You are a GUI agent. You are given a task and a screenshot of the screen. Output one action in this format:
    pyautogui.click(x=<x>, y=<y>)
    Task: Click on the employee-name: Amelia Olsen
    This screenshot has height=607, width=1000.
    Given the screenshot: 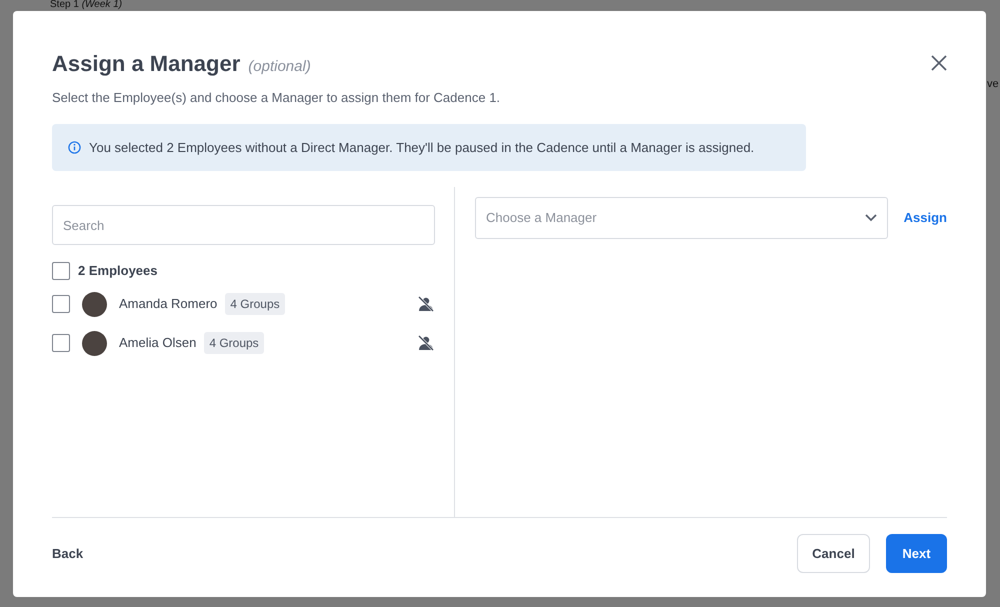 What is the action you would take?
    pyautogui.click(x=157, y=343)
    